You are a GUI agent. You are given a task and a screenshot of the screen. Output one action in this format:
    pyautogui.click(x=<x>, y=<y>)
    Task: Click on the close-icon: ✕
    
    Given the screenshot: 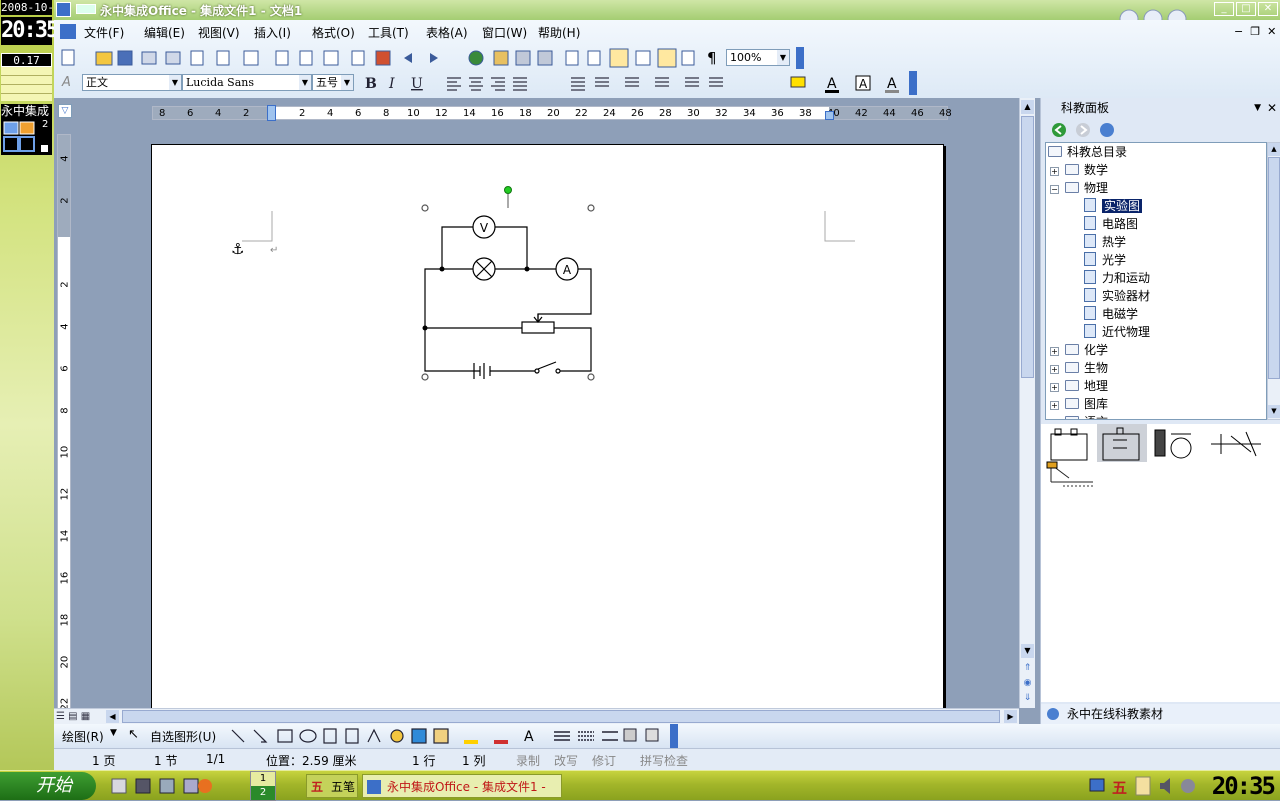 What is the action you would take?
    pyautogui.click(x=1268, y=9)
    